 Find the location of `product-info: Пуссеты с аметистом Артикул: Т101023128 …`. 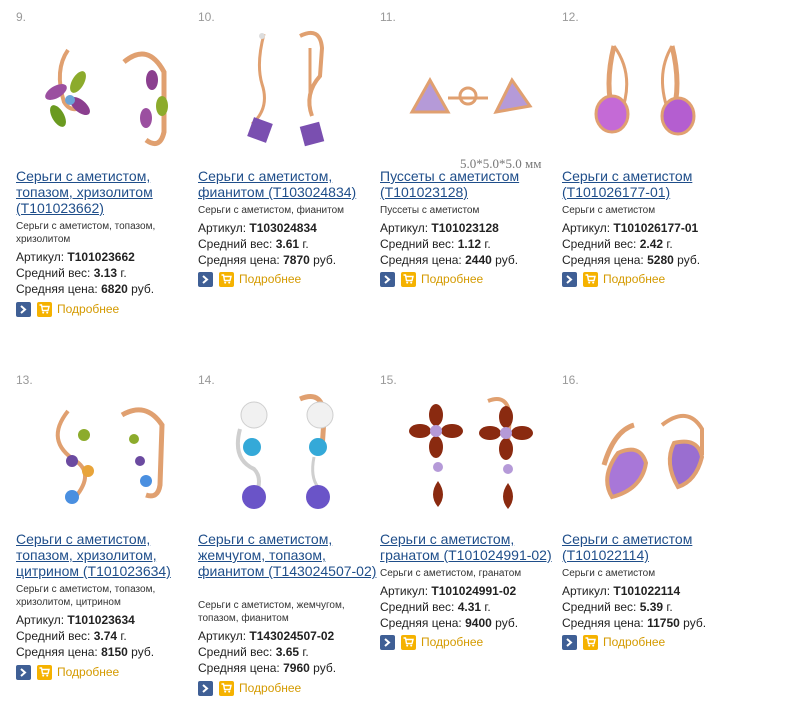

product-info: Пуссеты с аметистом Артикул: Т101023128 … is located at coordinates (470, 236).